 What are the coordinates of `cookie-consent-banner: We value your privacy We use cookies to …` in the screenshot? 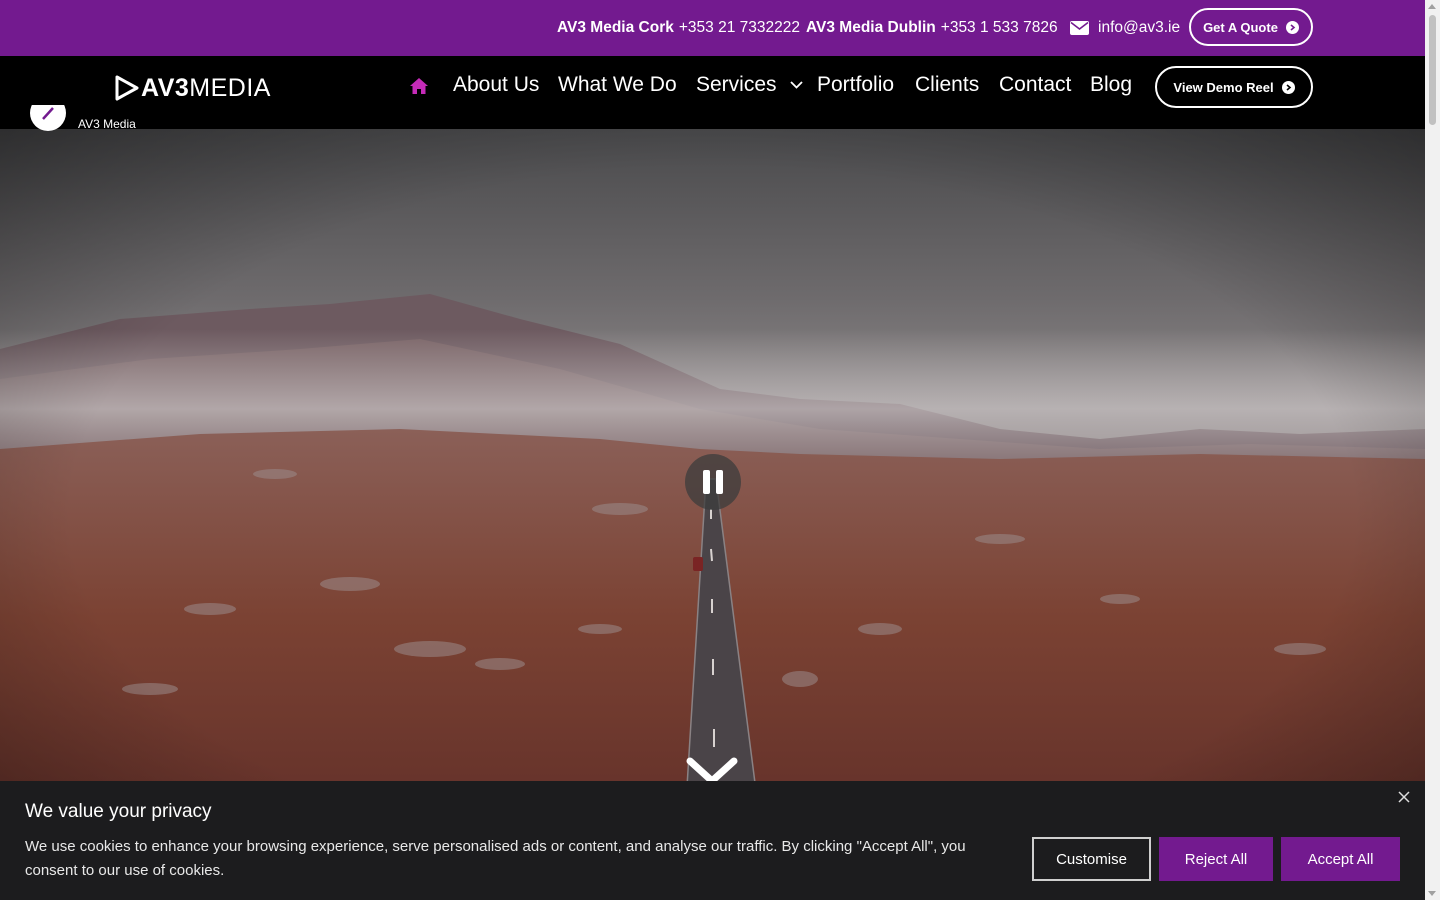 It's located at (712, 840).